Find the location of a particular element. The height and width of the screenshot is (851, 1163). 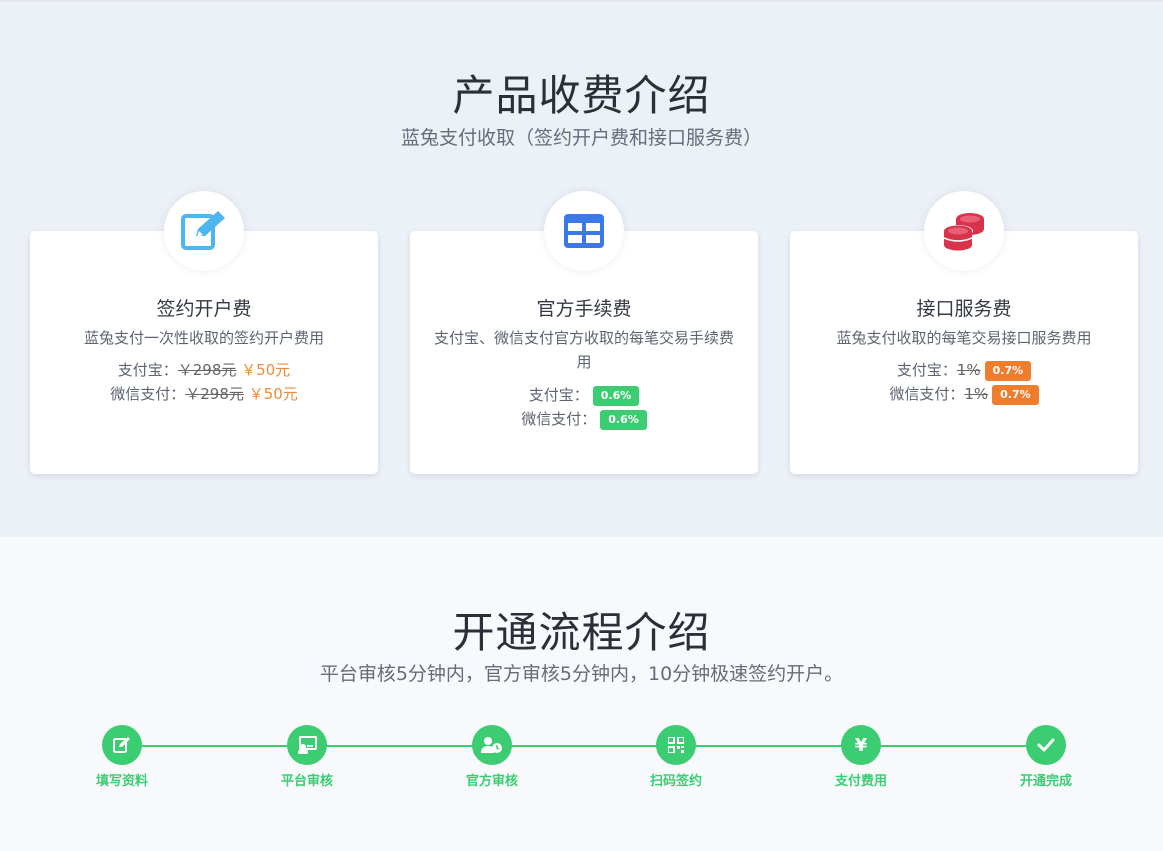

card-description: 支付宝、微信支付官方收取的每笔交易手续费用 is located at coordinates (583, 350).